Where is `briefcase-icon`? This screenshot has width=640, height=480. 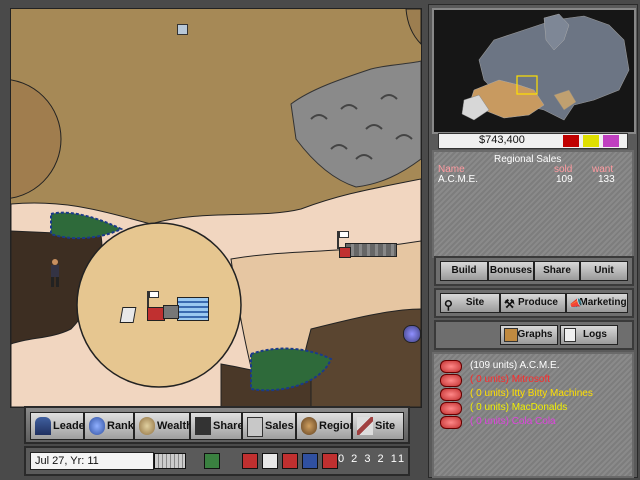 briefcase-icon is located at coordinates (203, 426).